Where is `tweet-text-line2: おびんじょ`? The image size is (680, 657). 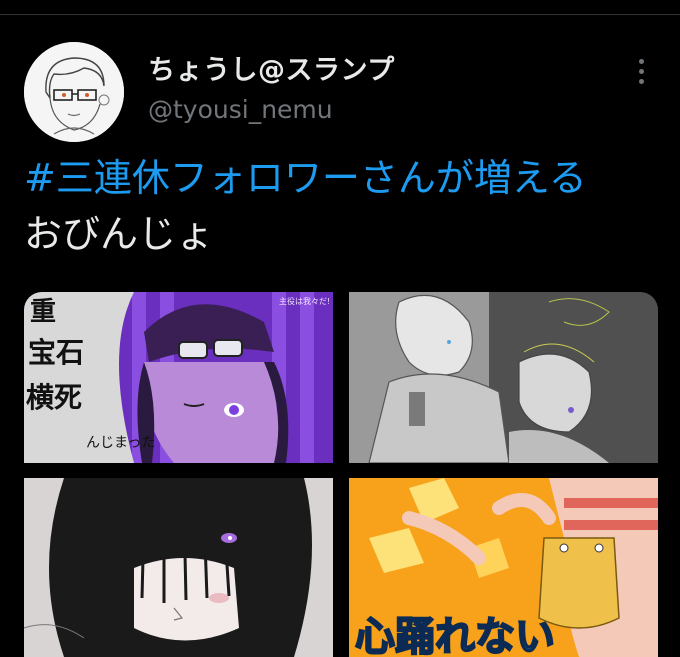
tweet-text-line2: おびんじょ is located at coordinates (119, 234).